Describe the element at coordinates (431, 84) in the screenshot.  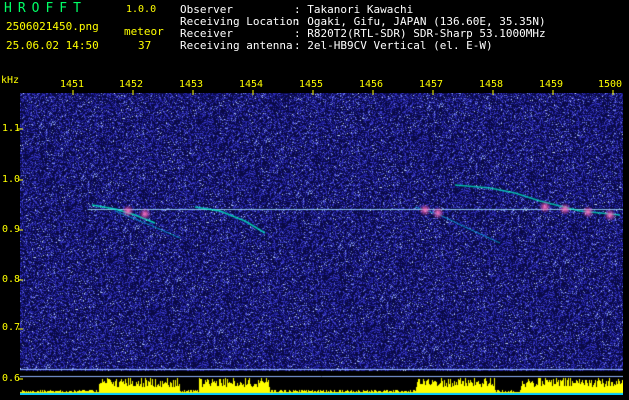
I see `x-tick-label: 1457` at that location.